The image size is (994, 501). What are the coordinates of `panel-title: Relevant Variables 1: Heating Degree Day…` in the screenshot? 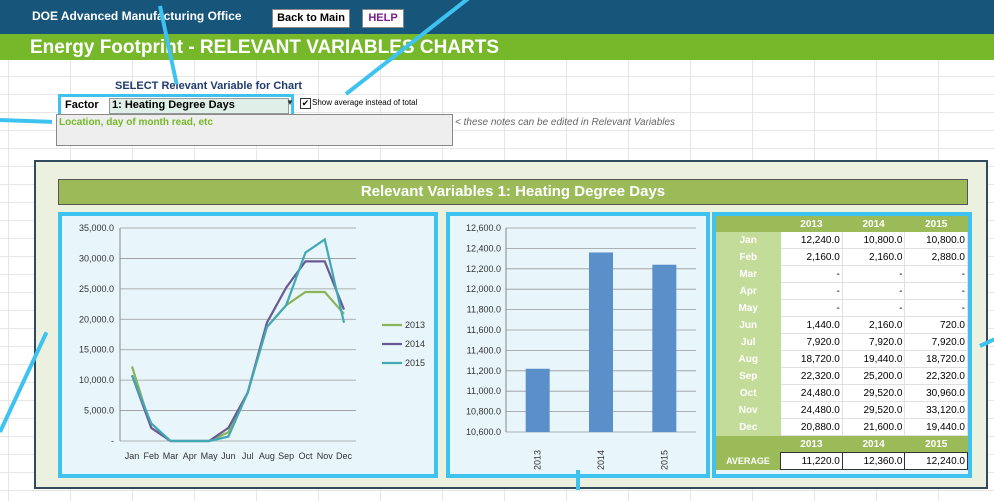 It's located at (513, 192).